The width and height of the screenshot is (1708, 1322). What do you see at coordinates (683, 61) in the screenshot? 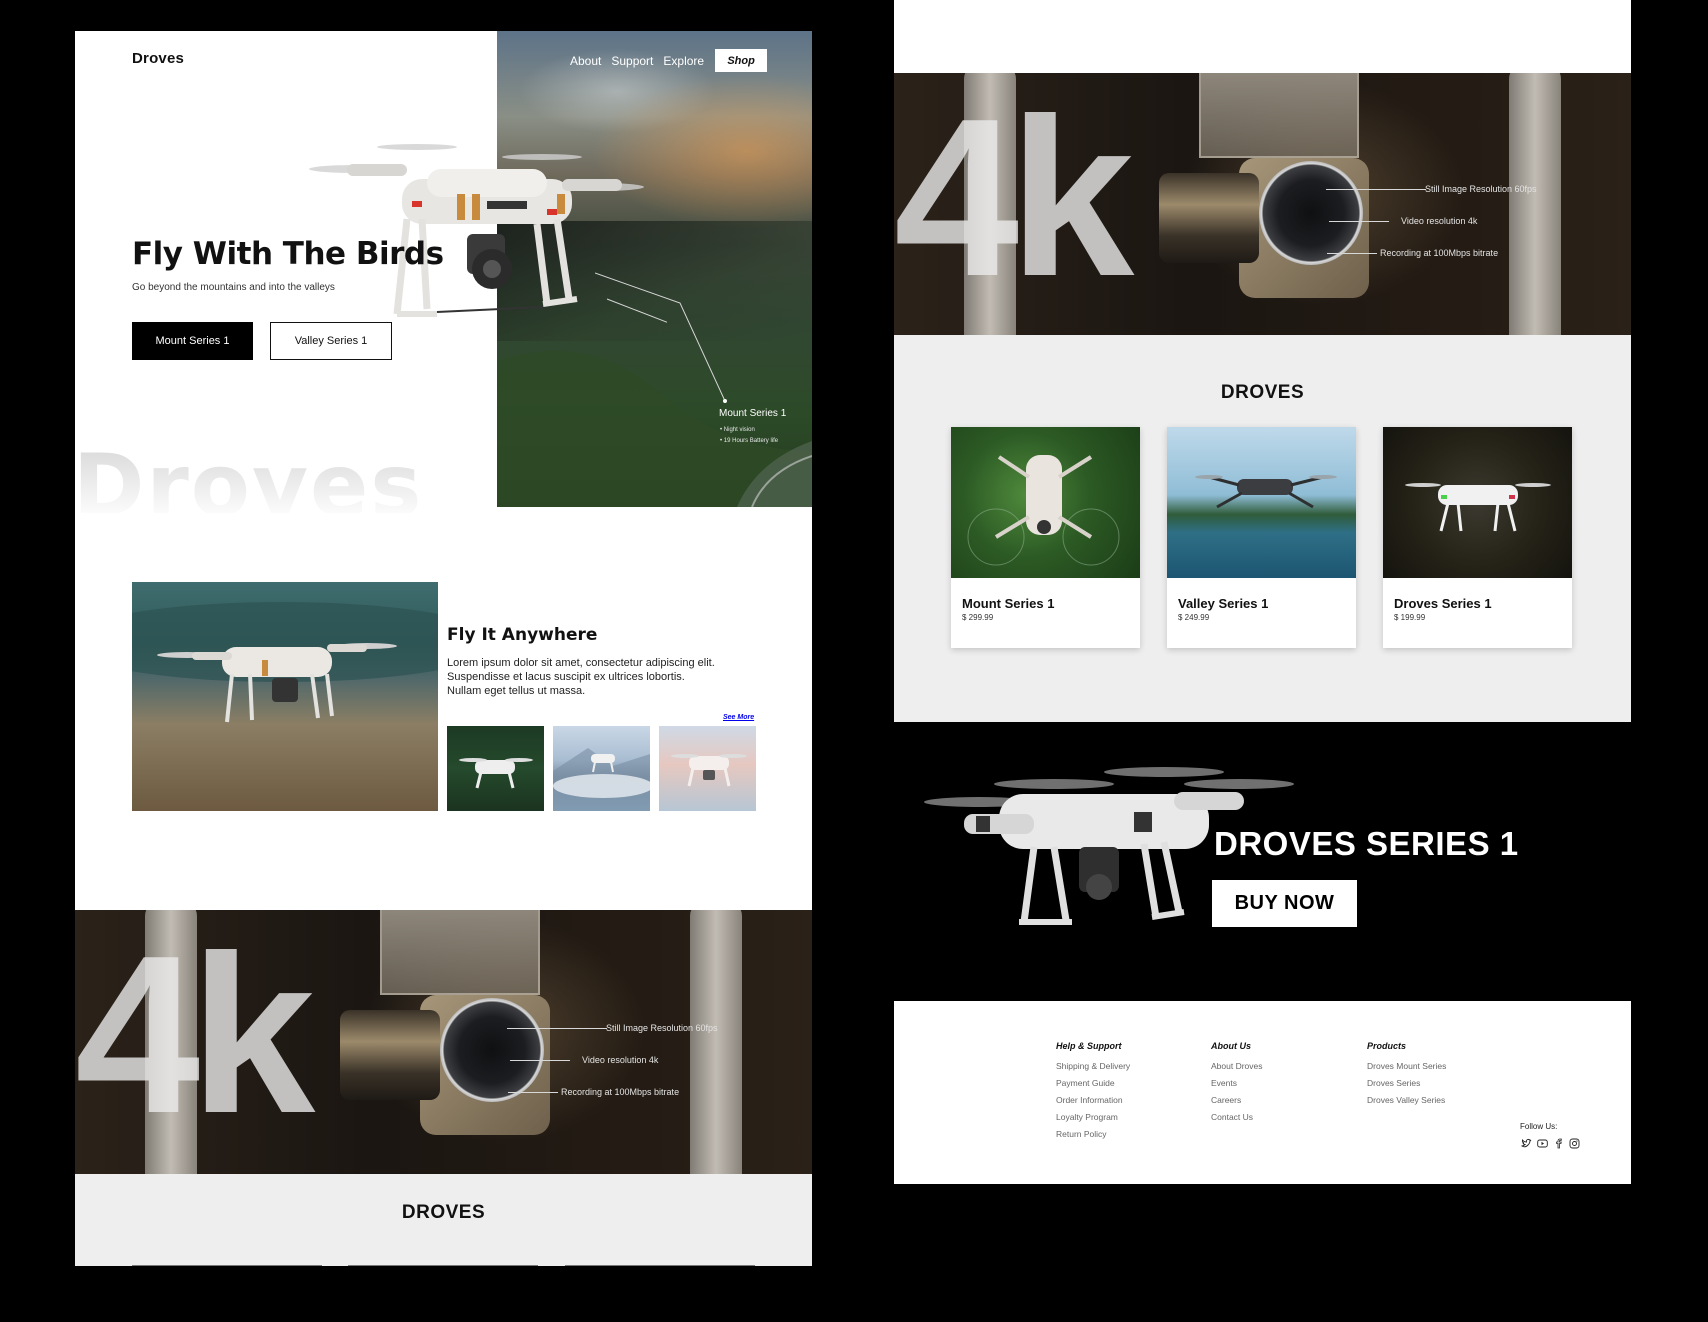
I see `nav-explore: Explore` at bounding box center [683, 61].